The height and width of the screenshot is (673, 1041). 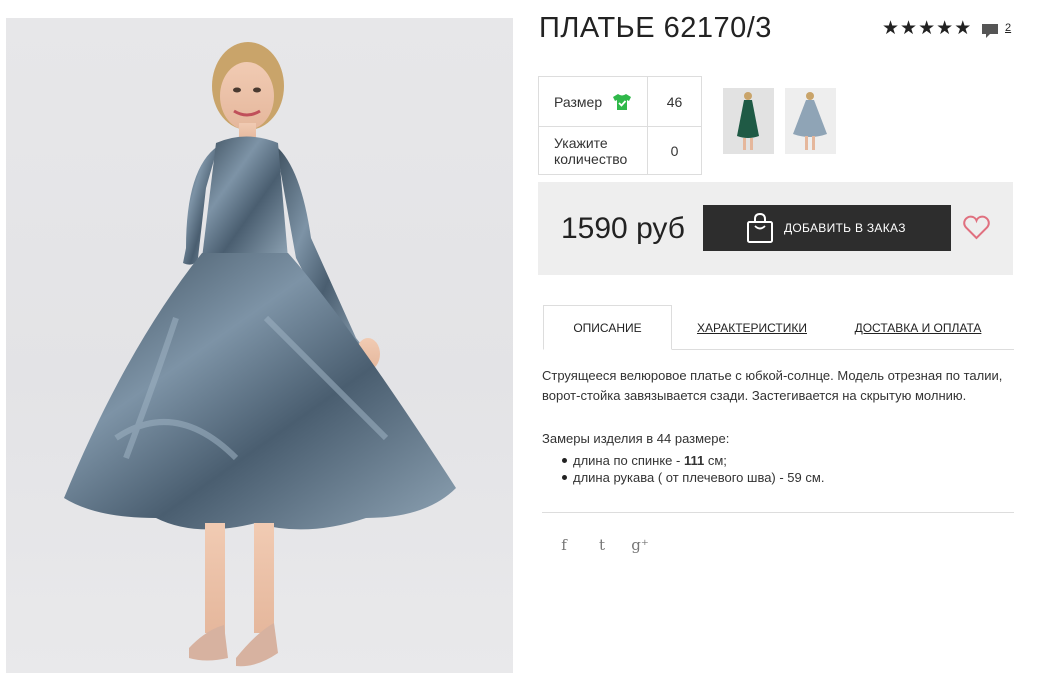 I want to click on measures-title: Замеры изделия в 44 размере:, so click(x=636, y=438).